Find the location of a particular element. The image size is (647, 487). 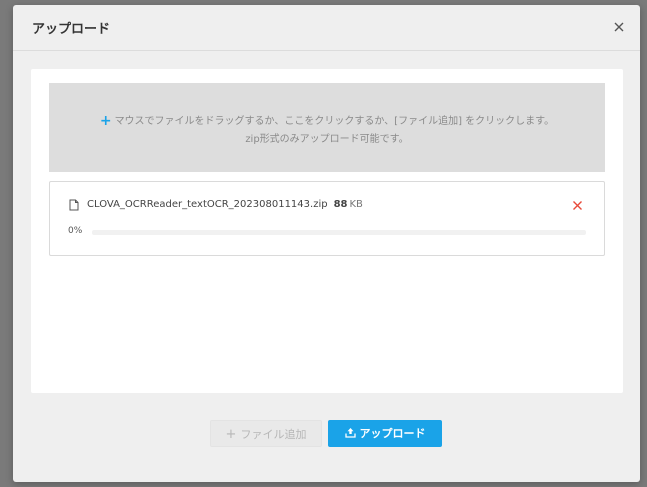

close-icon is located at coordinates (619, 27).